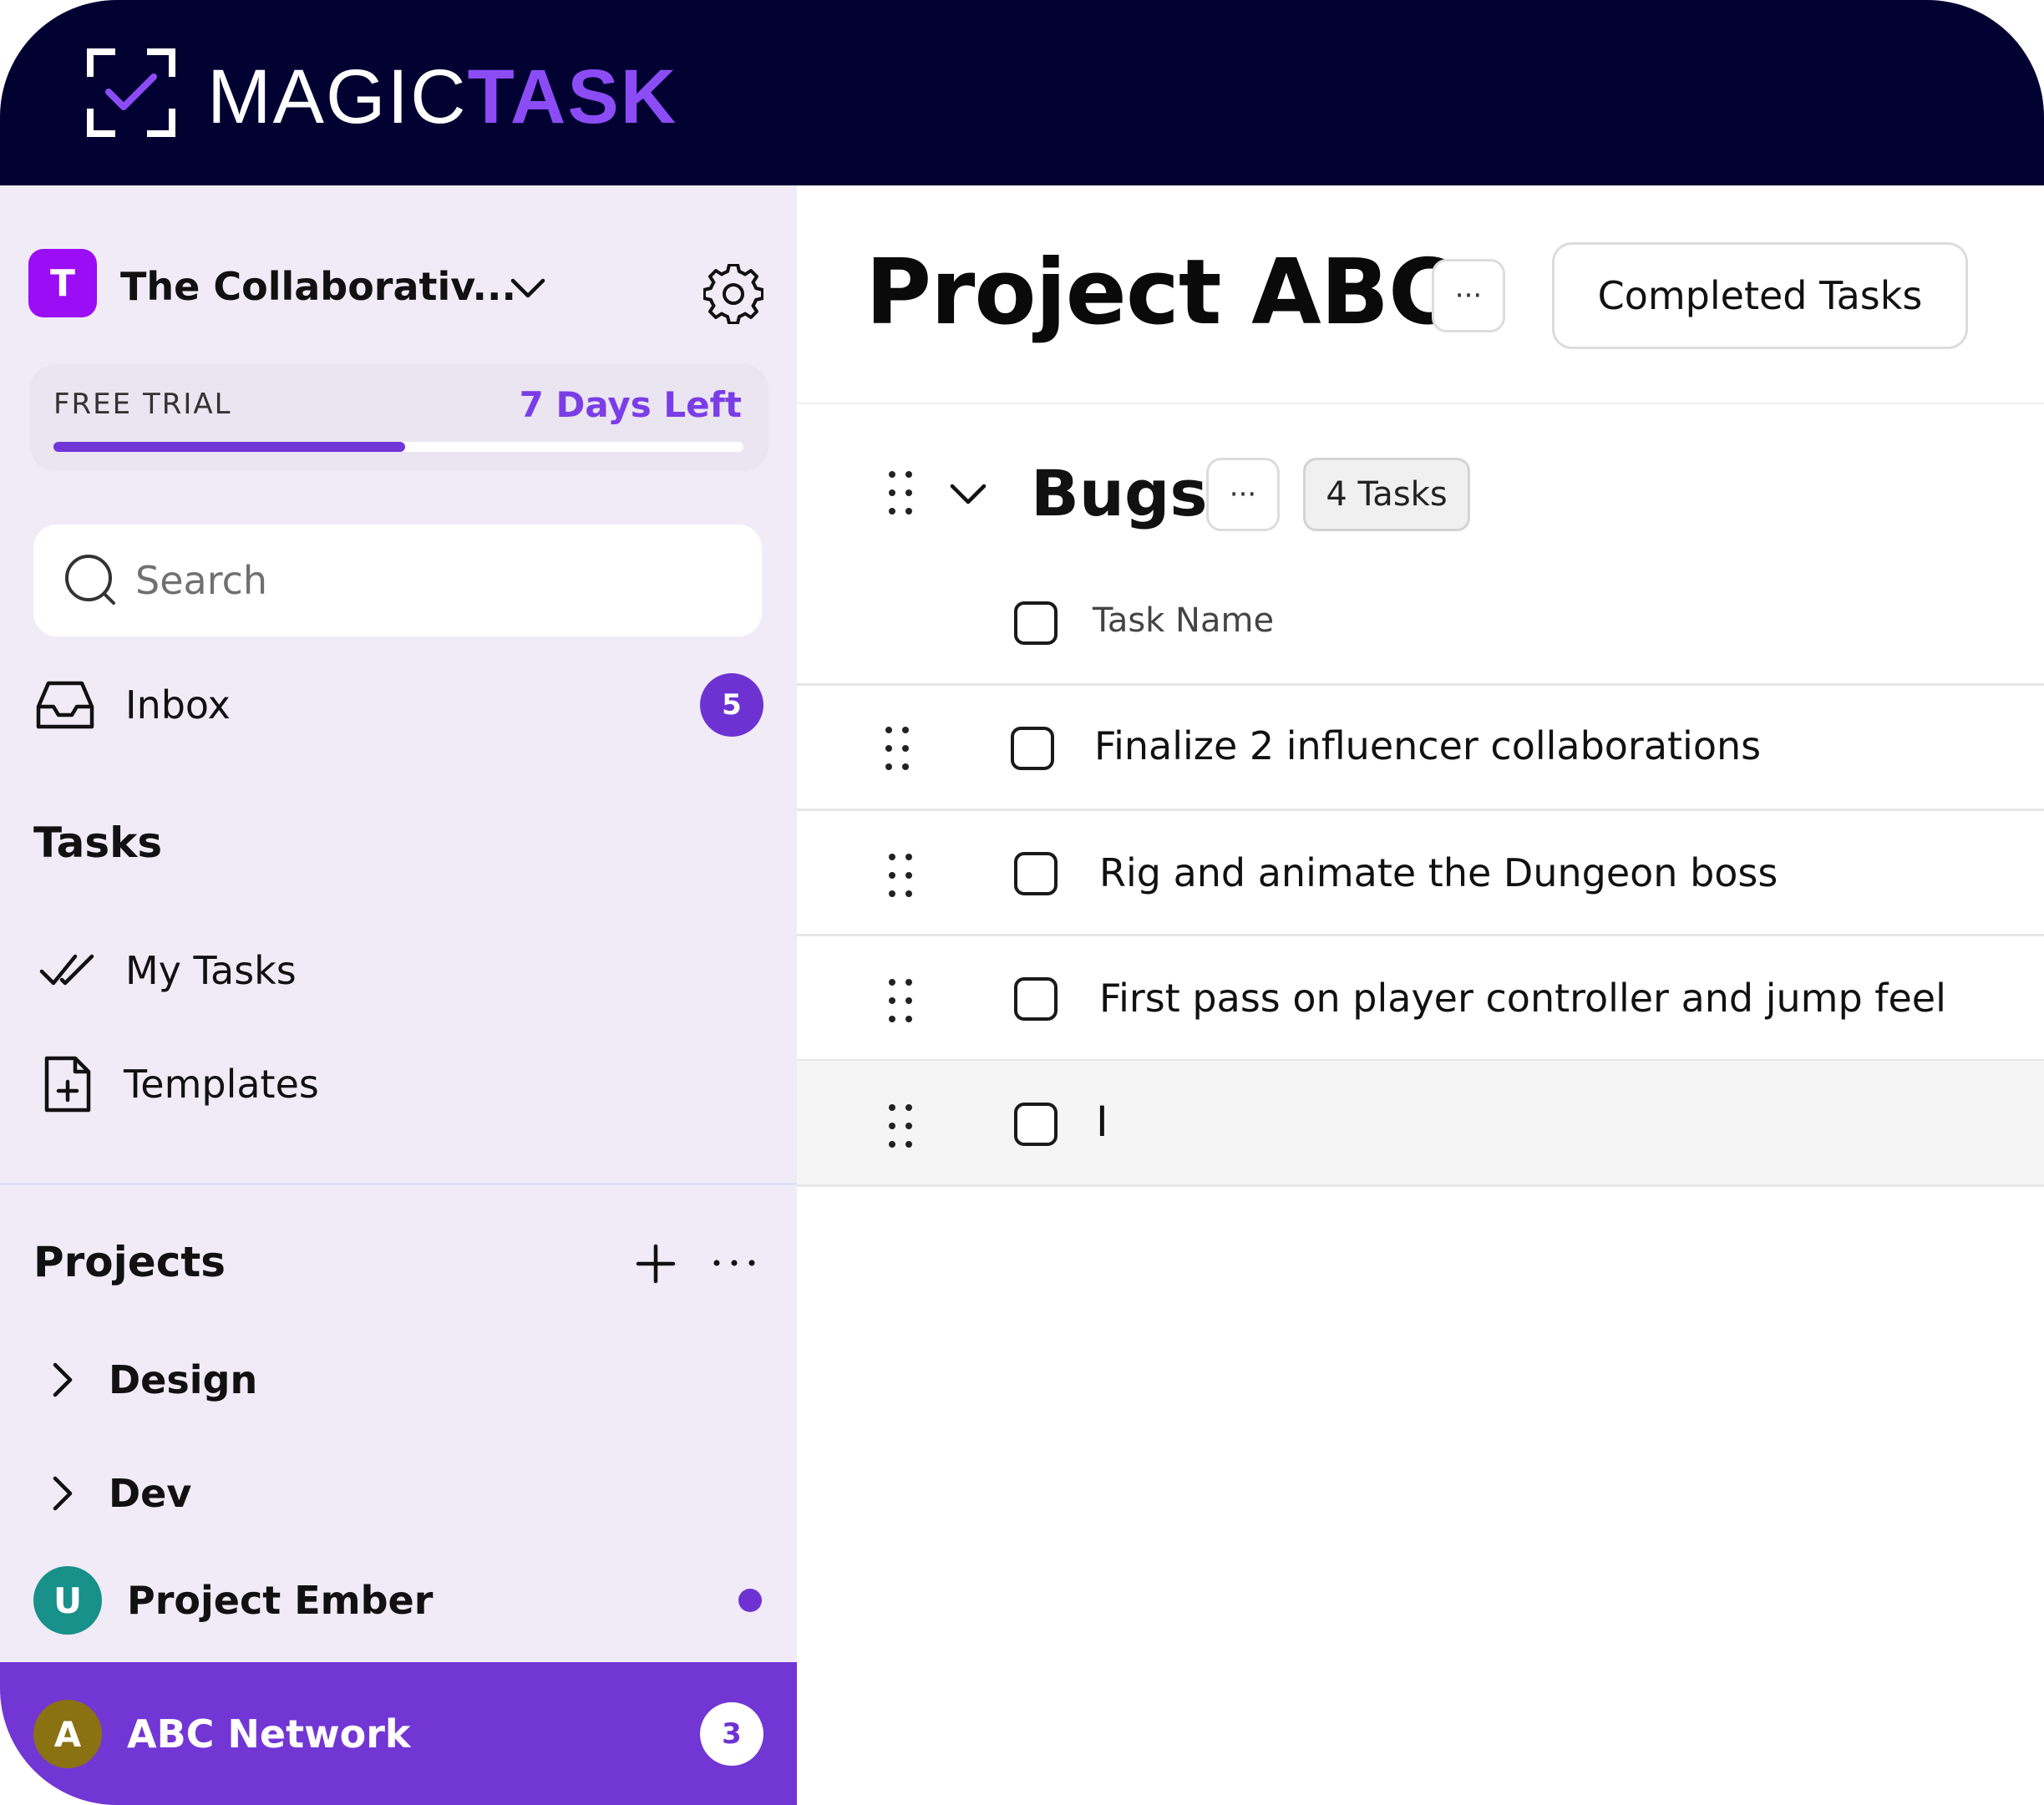 The image size is (2044, 1805). Describe the element at coordinates (1036, 623) in the screenshot. I see `select-all-checkbox` at that location.